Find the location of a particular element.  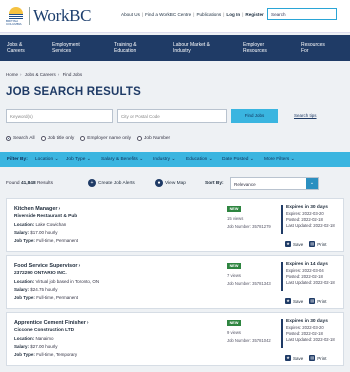

location-input: City or Postal Code is located at coordinates (172, 116).